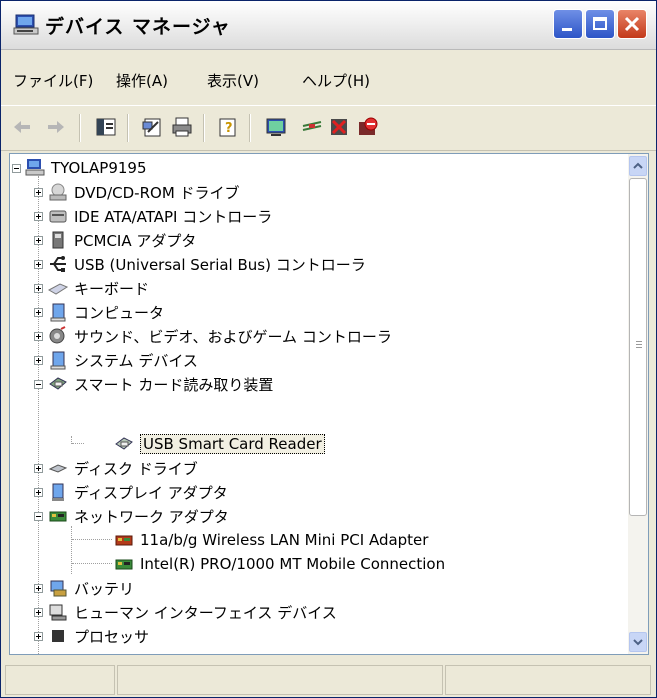 The image size is (657, 698). I want to click on toolbar: ?, so click(328, 128).